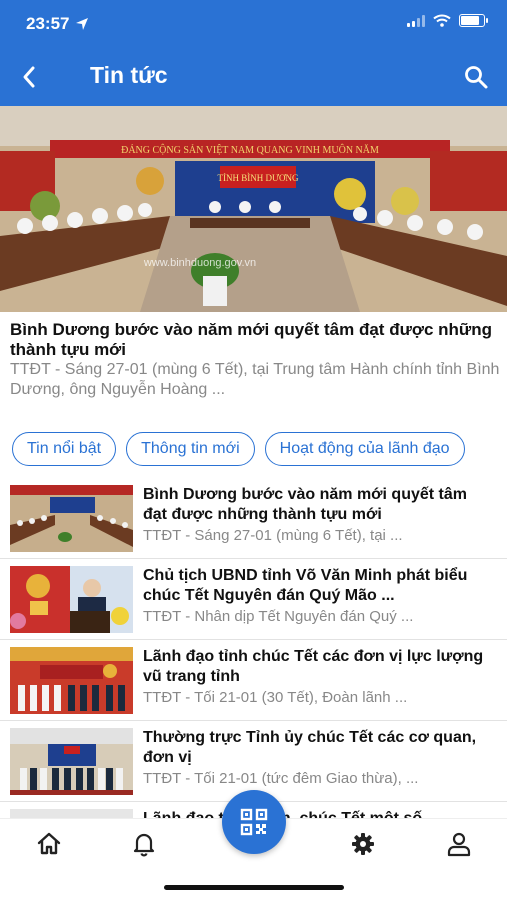  I want to click on home-indicator, so click(254, 887).